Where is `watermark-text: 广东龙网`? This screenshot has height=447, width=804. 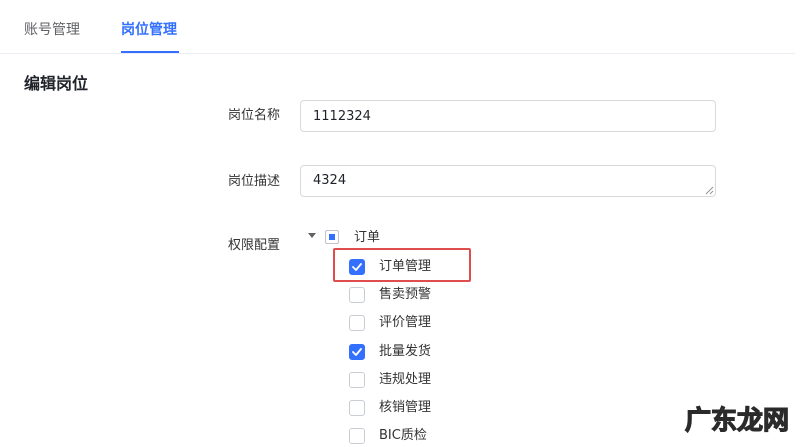 watermark-text: 广东龙网 is located at coordinates (737, 420).